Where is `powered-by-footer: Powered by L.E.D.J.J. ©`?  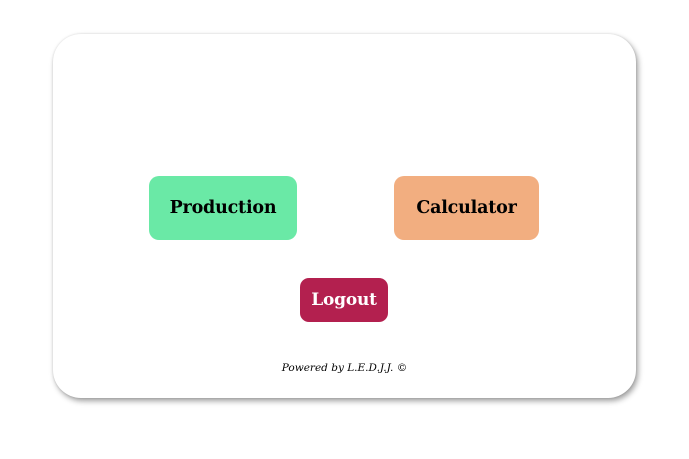 powered-by-footer: Powered by L.E.D.J.J. © is located at coordinates (344, 368).